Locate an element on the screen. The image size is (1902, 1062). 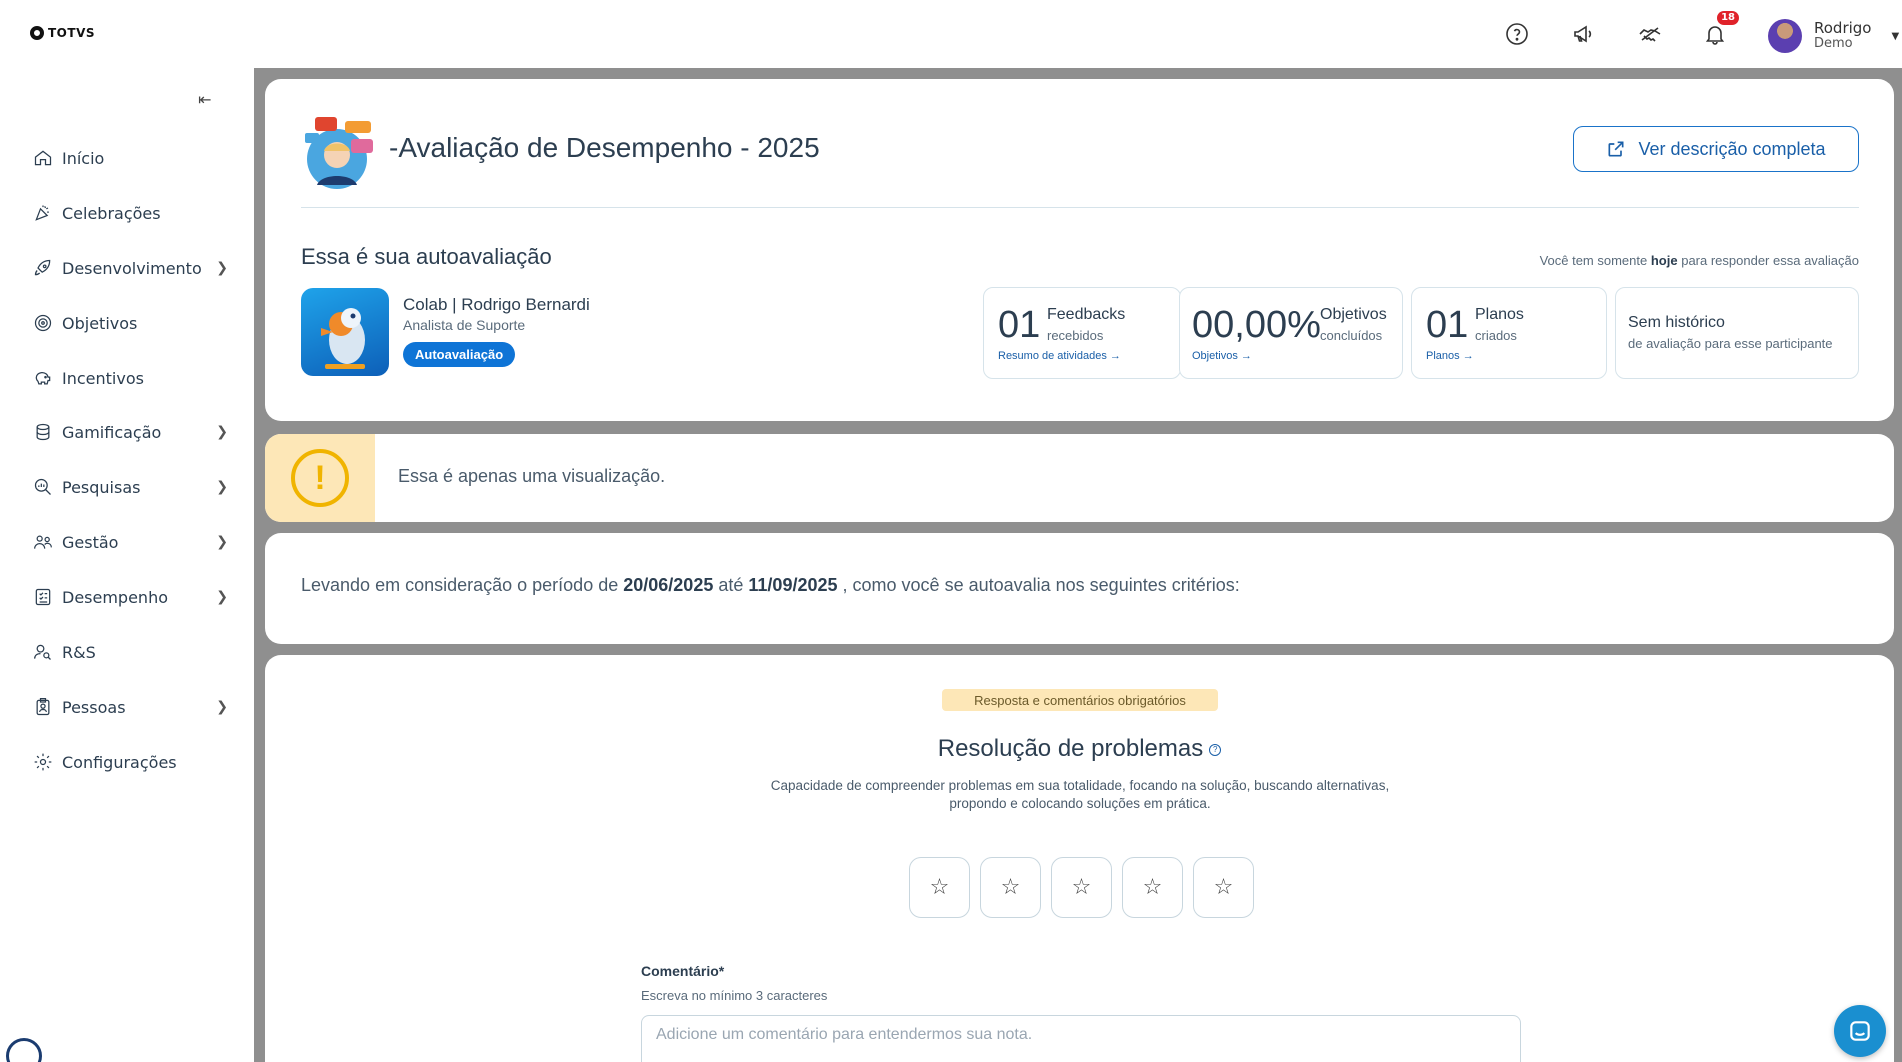
sidebar-item-incentivos: Incentivos is located at coordinates (130, 378).